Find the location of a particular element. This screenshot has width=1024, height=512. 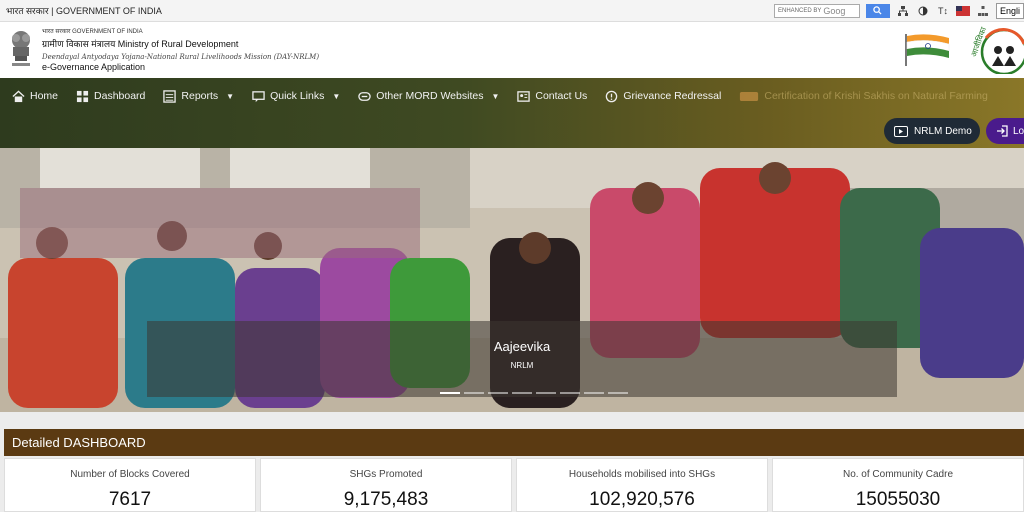

contrast-icon is located at coordinates (923, 11).